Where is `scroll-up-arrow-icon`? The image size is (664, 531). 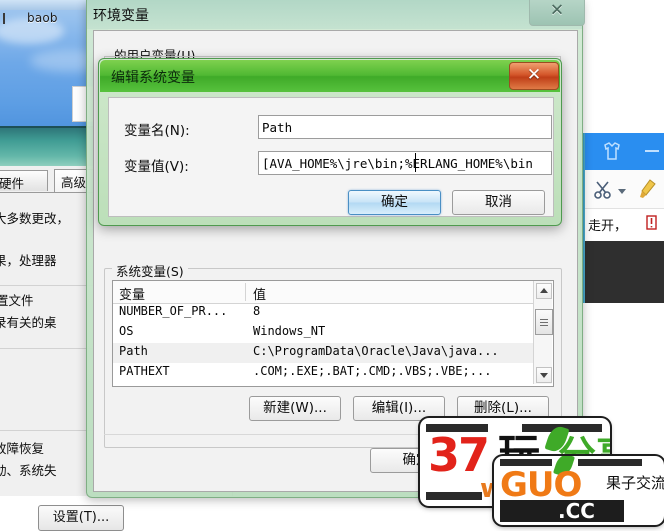 scroll-up-arrow-icon is located at coordinates (544, 291).